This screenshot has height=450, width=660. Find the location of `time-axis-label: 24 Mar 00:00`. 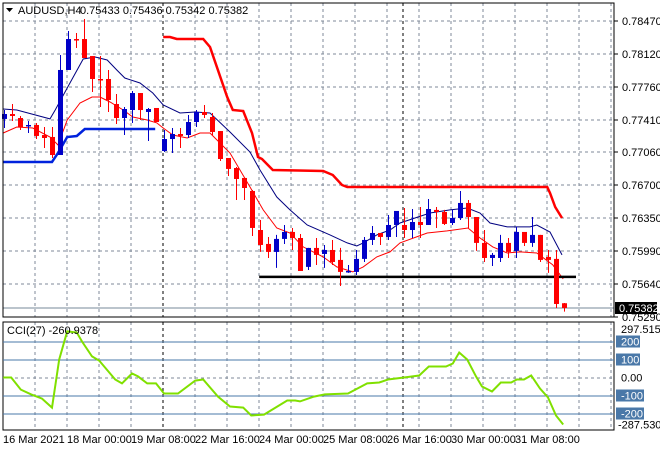

time-axis-label: 24 Mar 00:00 is located at coordinates (291, 440).